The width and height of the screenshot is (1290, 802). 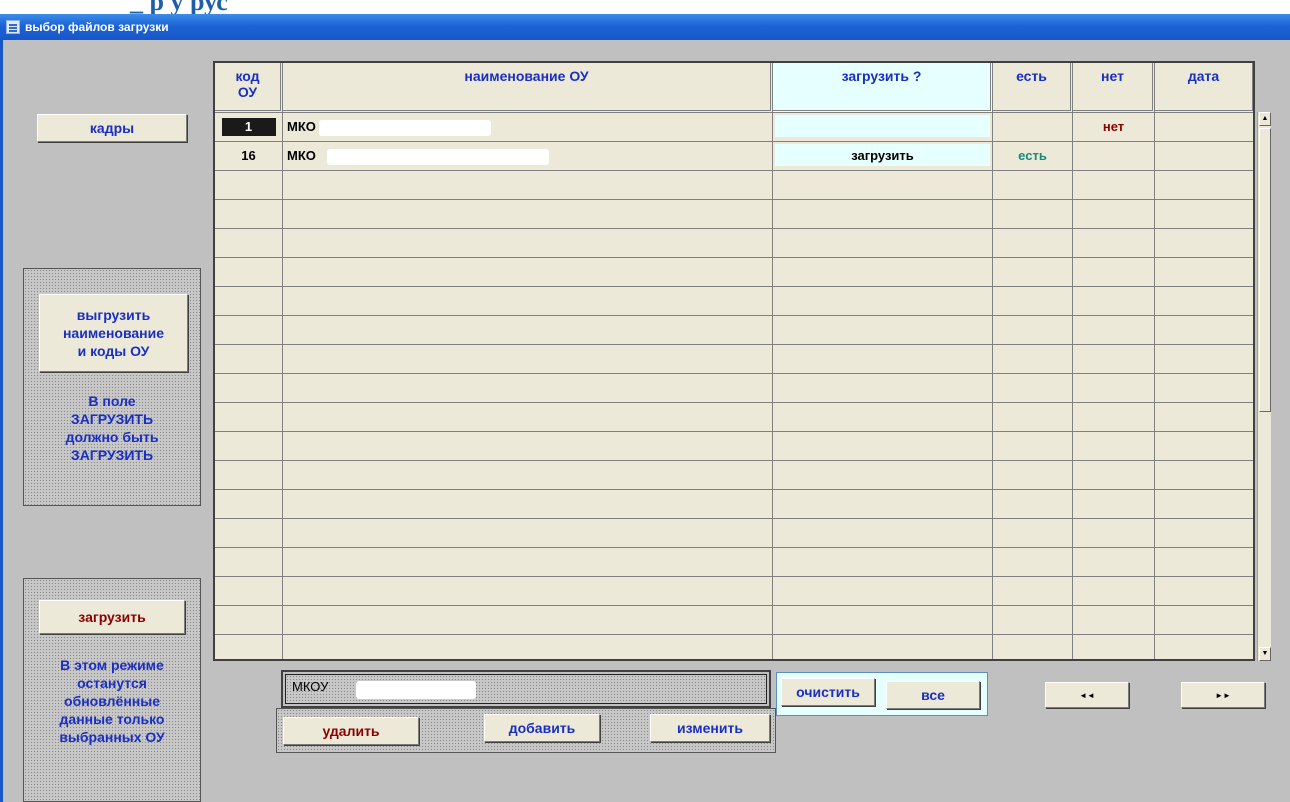 I want to click on scroll-down-arrow-icon: ▼, so click(x=1265, y=654).